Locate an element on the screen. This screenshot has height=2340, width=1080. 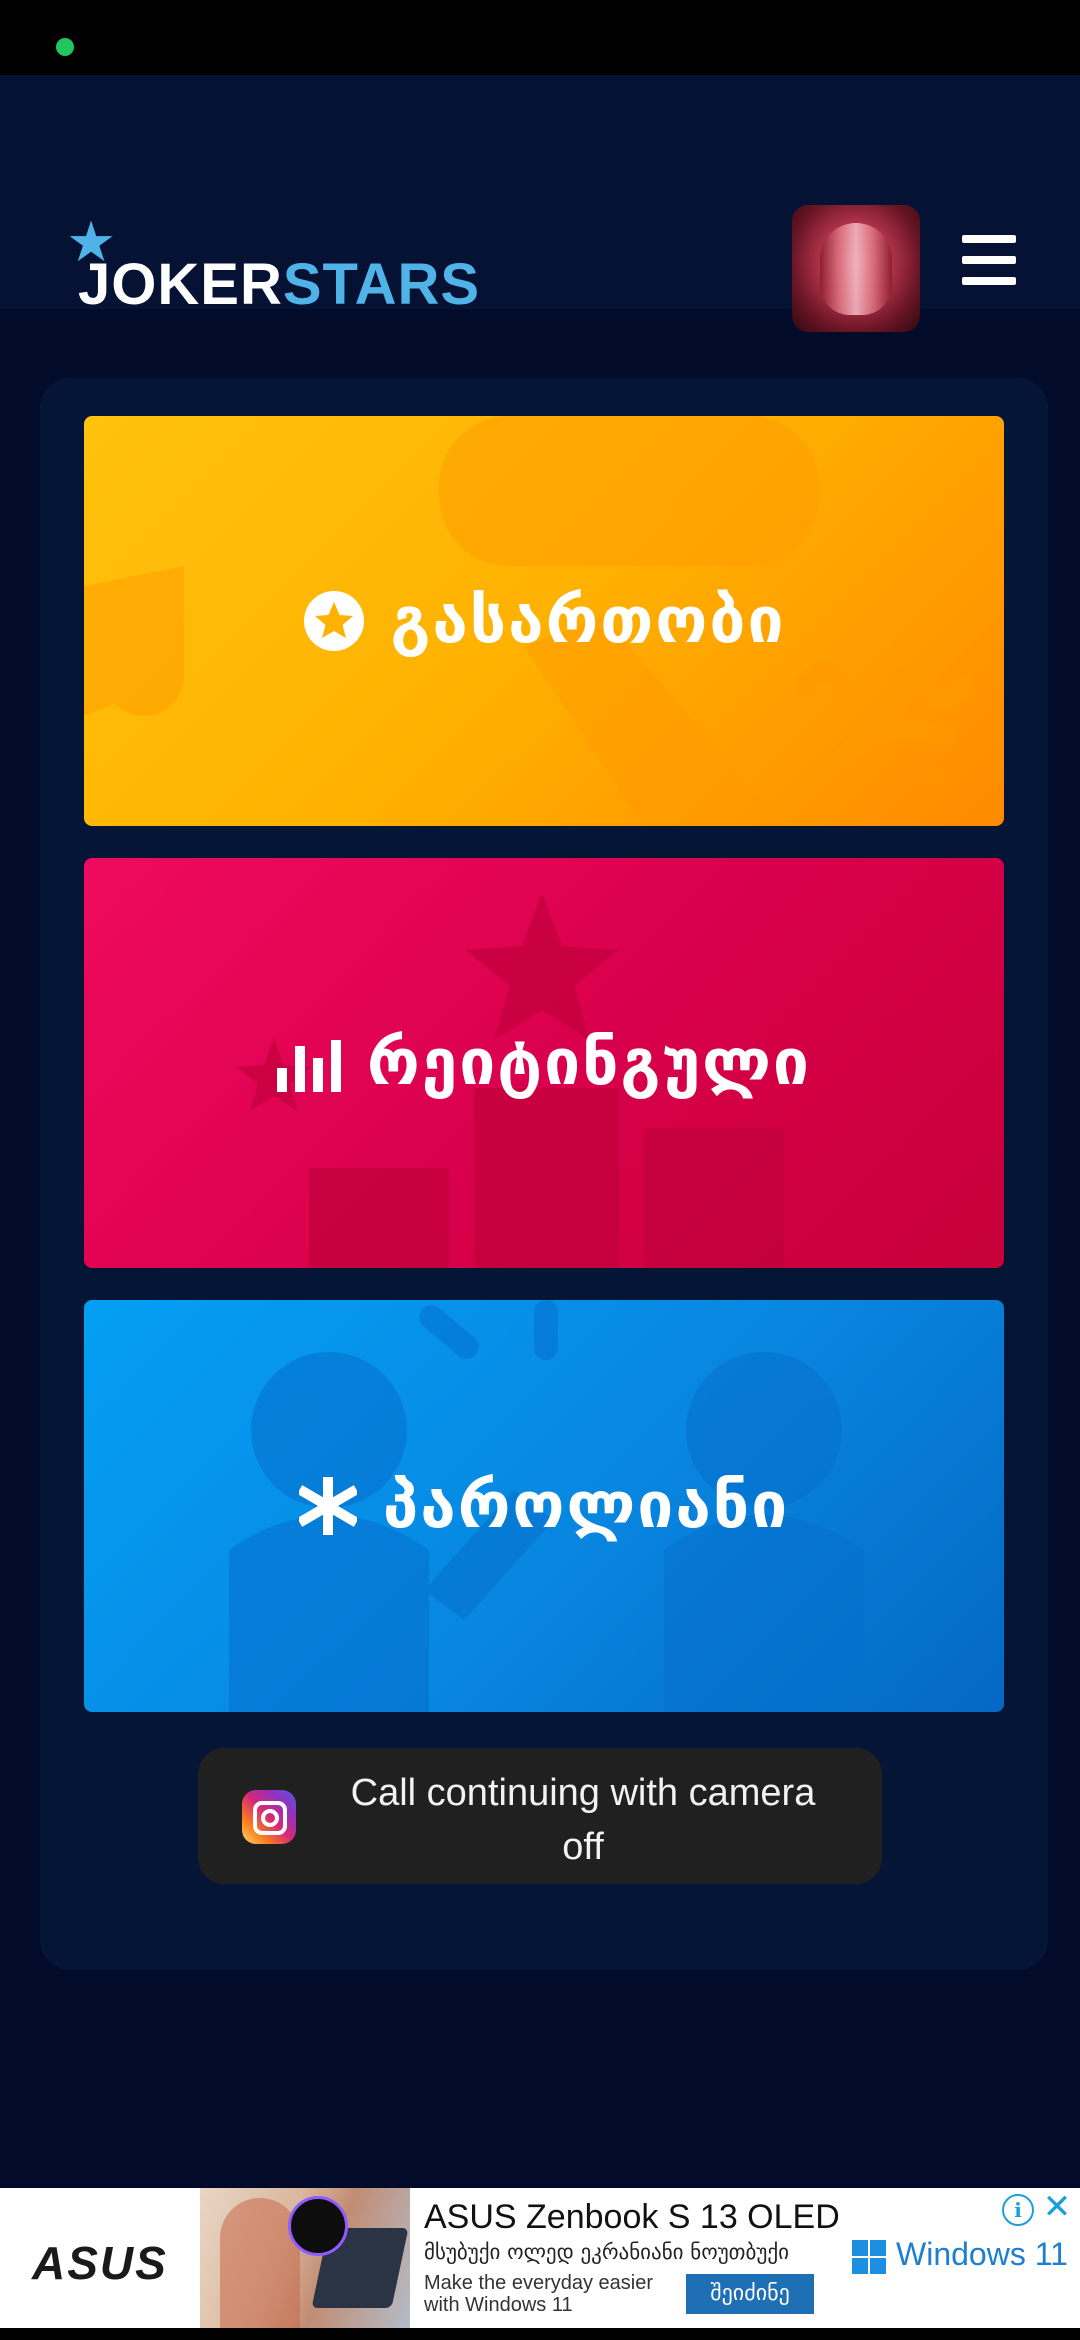
category-label: რეიტინგული is located at coordinates (589, 1063).